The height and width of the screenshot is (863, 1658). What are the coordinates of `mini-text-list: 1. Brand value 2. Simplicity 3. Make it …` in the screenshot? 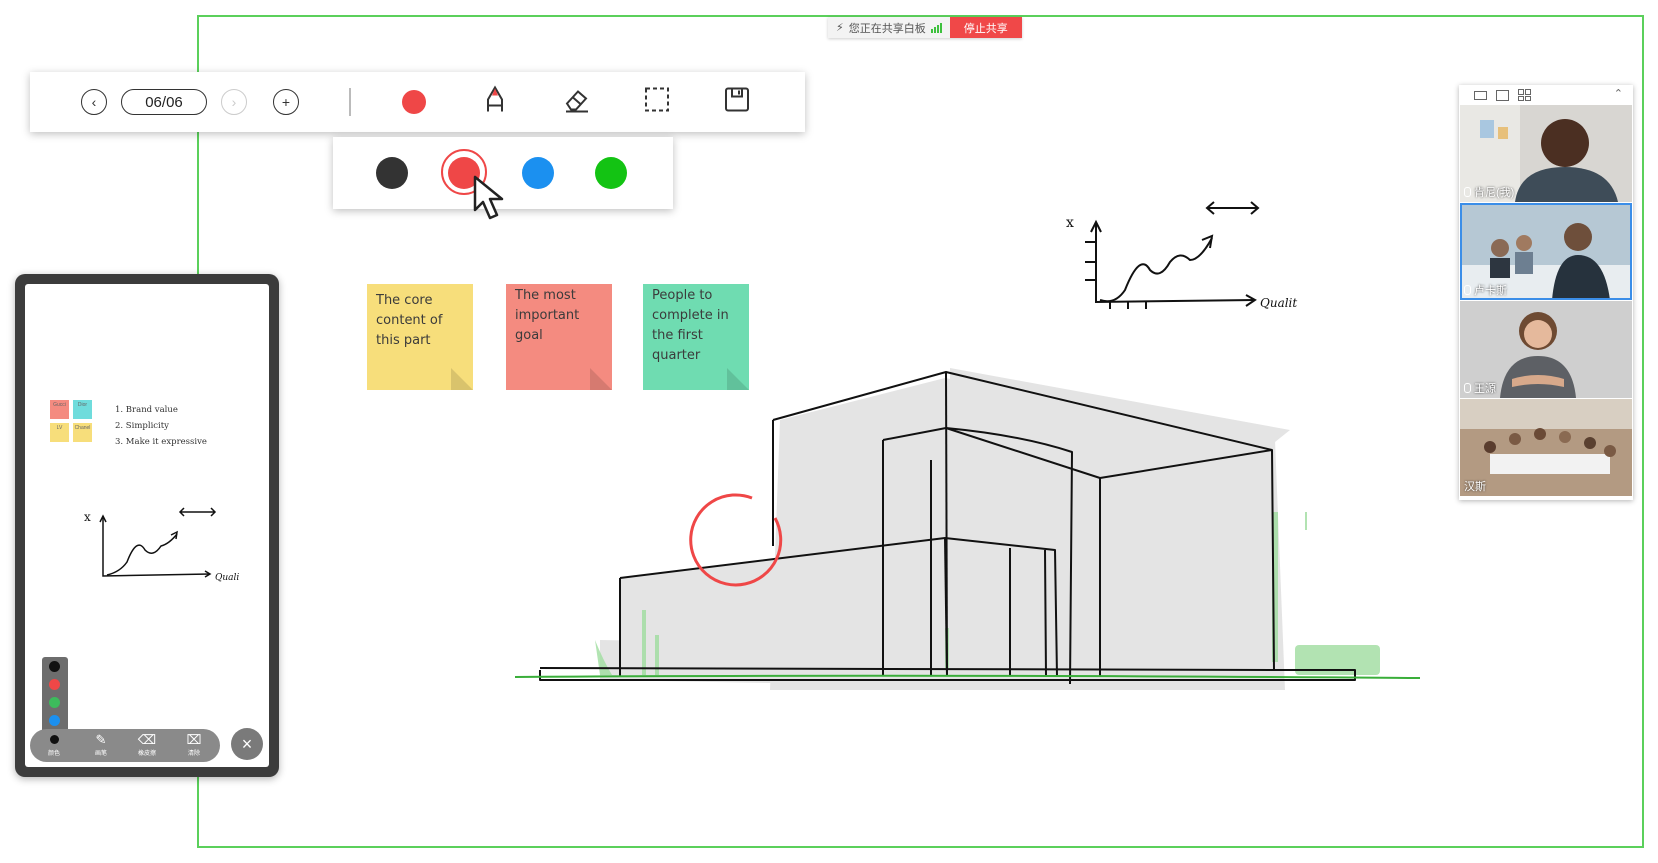 It's located at (161, 426).